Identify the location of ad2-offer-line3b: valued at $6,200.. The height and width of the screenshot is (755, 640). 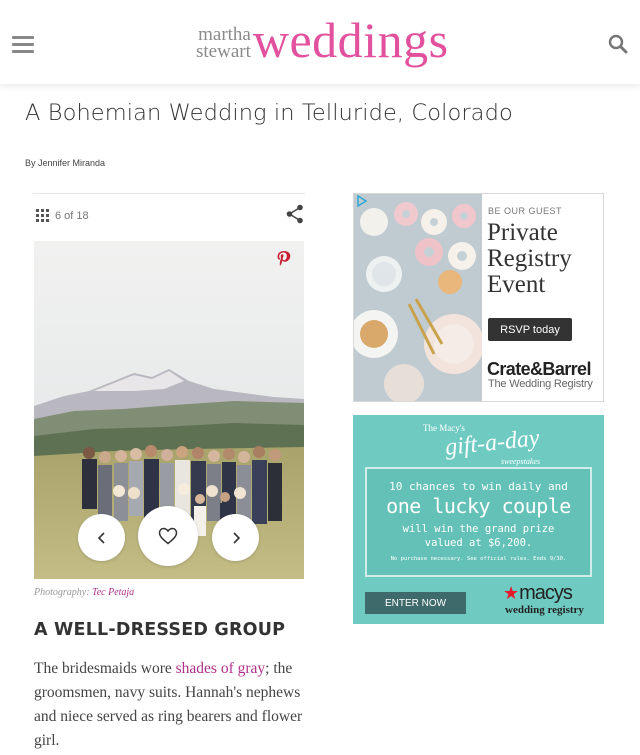
(478, 543).